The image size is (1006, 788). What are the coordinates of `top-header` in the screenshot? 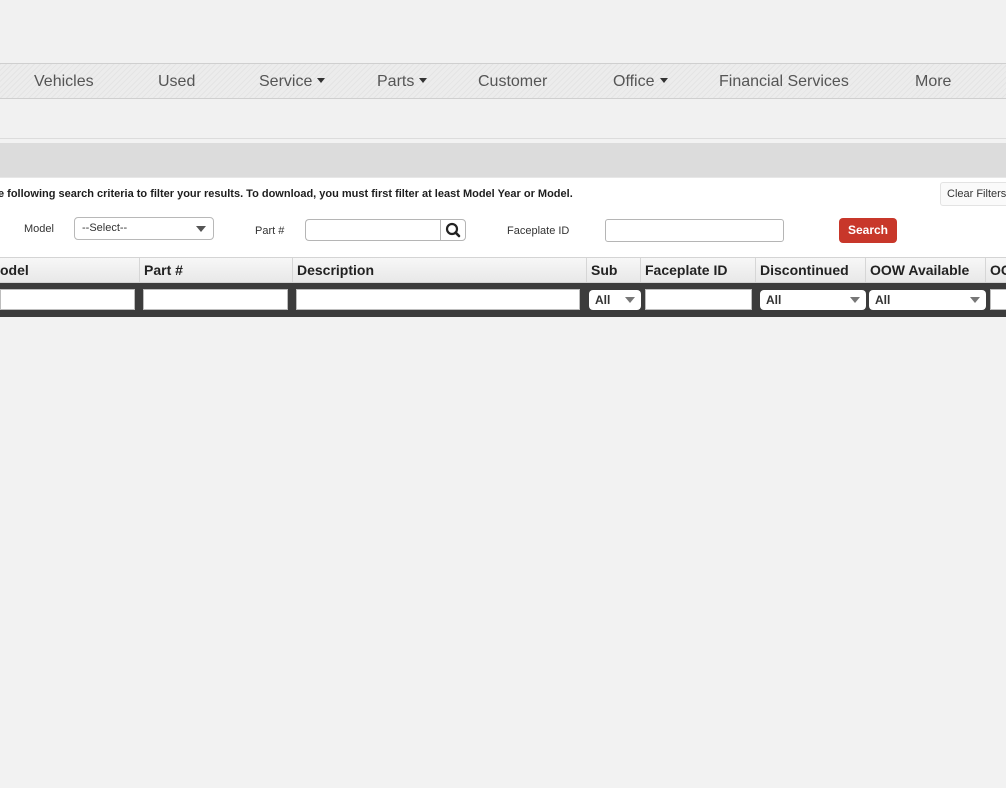 It's located at (503, 31).